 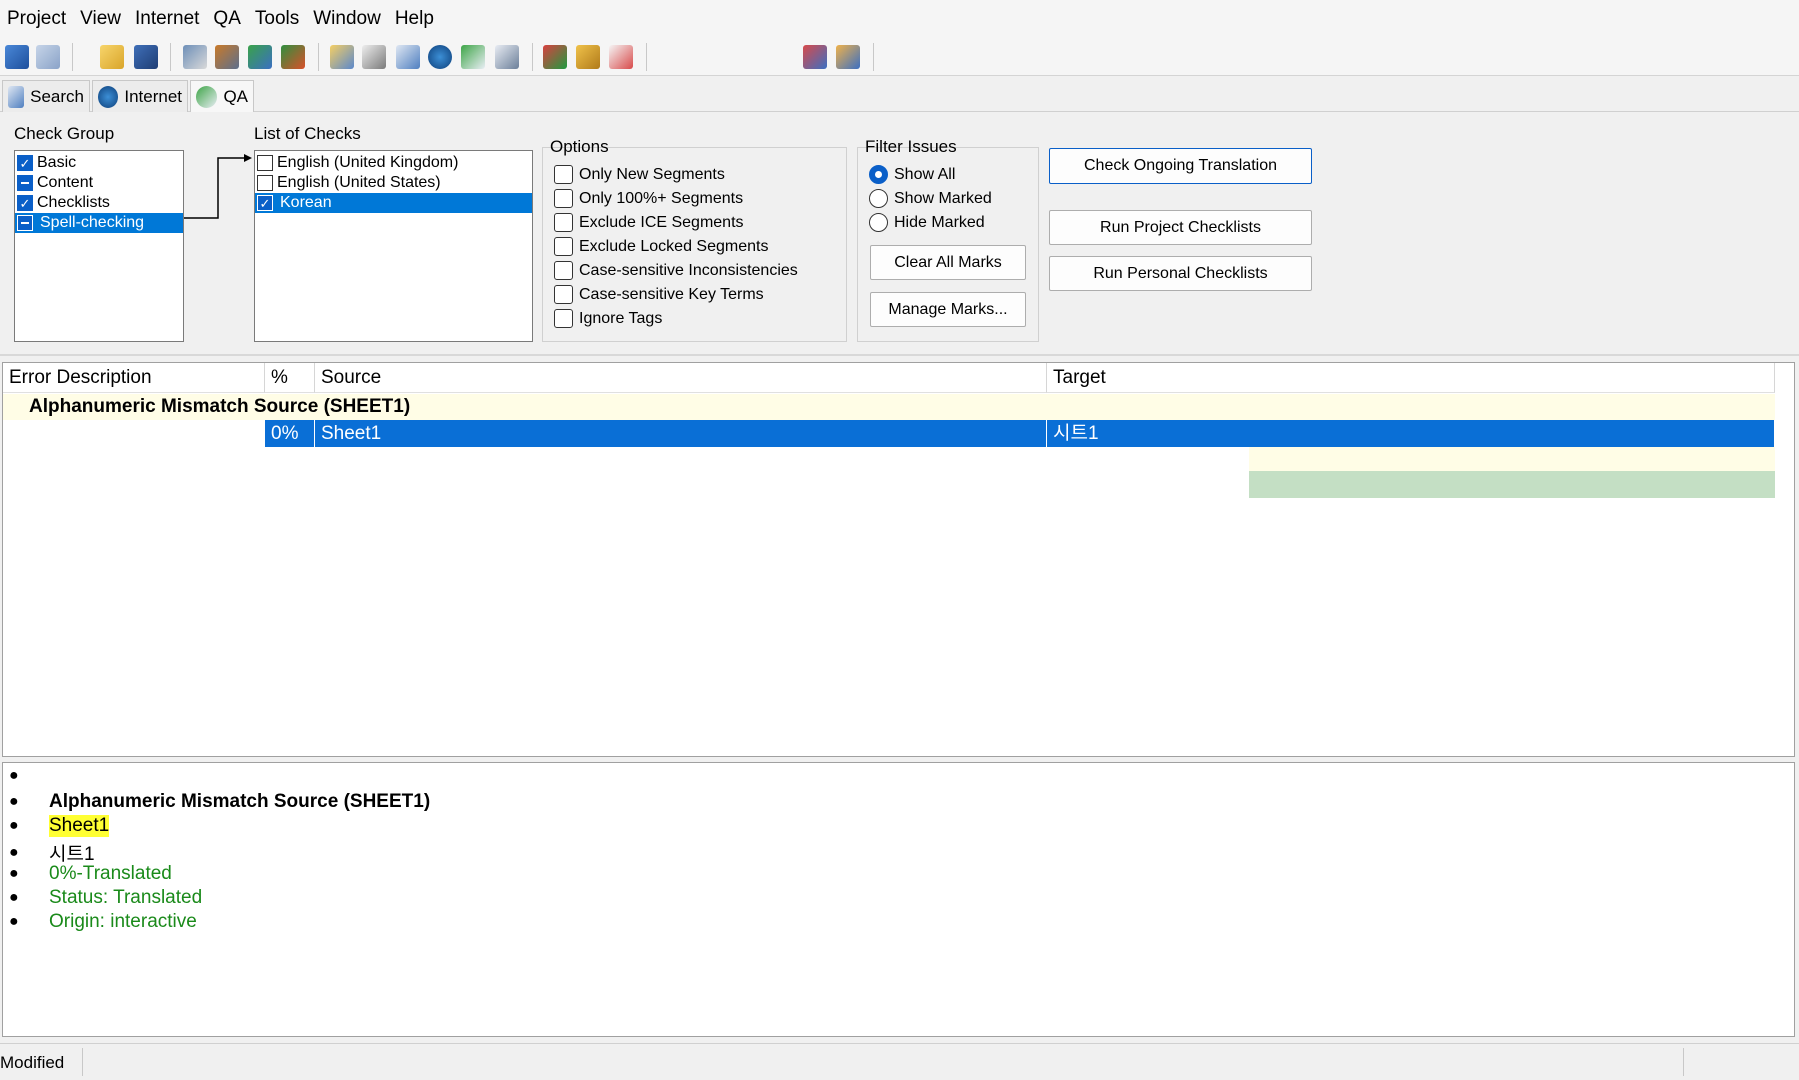 What do you see at coordinates (99, 183) in the screenshot?
I see `check-group-item-content: Content` at bounding box center [99, 183].